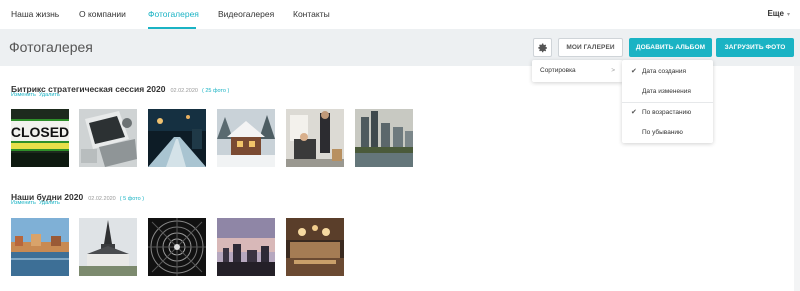 The width and height of the screenshot is (800, 291). I want to click on upload-photo-button: ЗАГРУЗИТЬ ФОТО, so click(755, 47).